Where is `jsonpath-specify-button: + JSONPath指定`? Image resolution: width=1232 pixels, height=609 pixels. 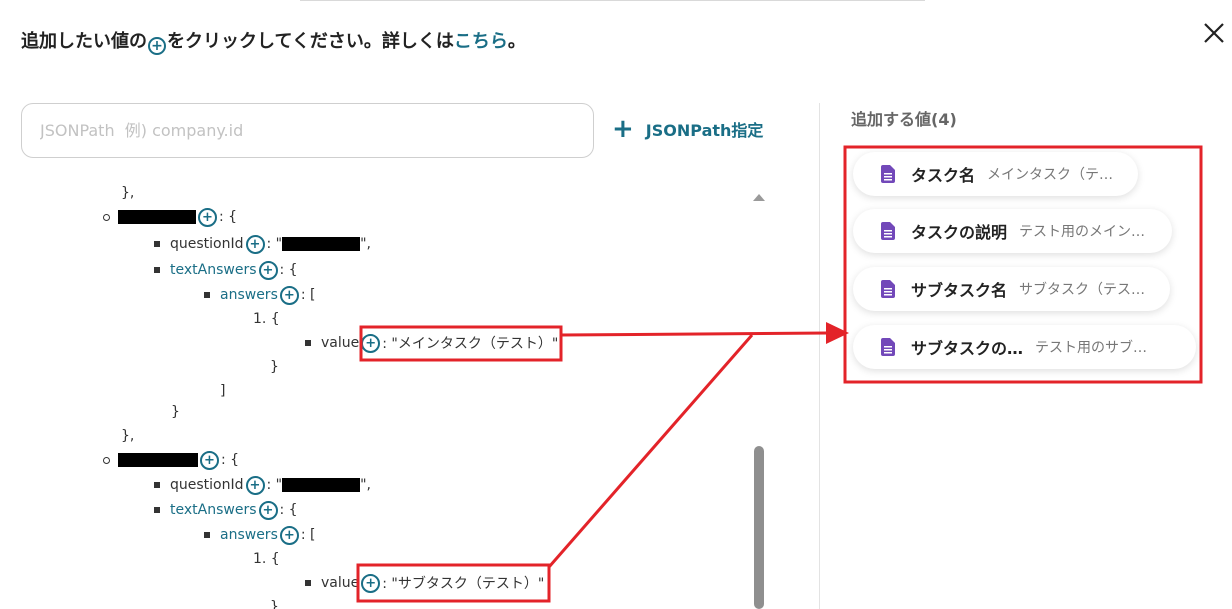 jsonpath-specify-button: + JSONPath指定 is located at coordinates (687, 129).